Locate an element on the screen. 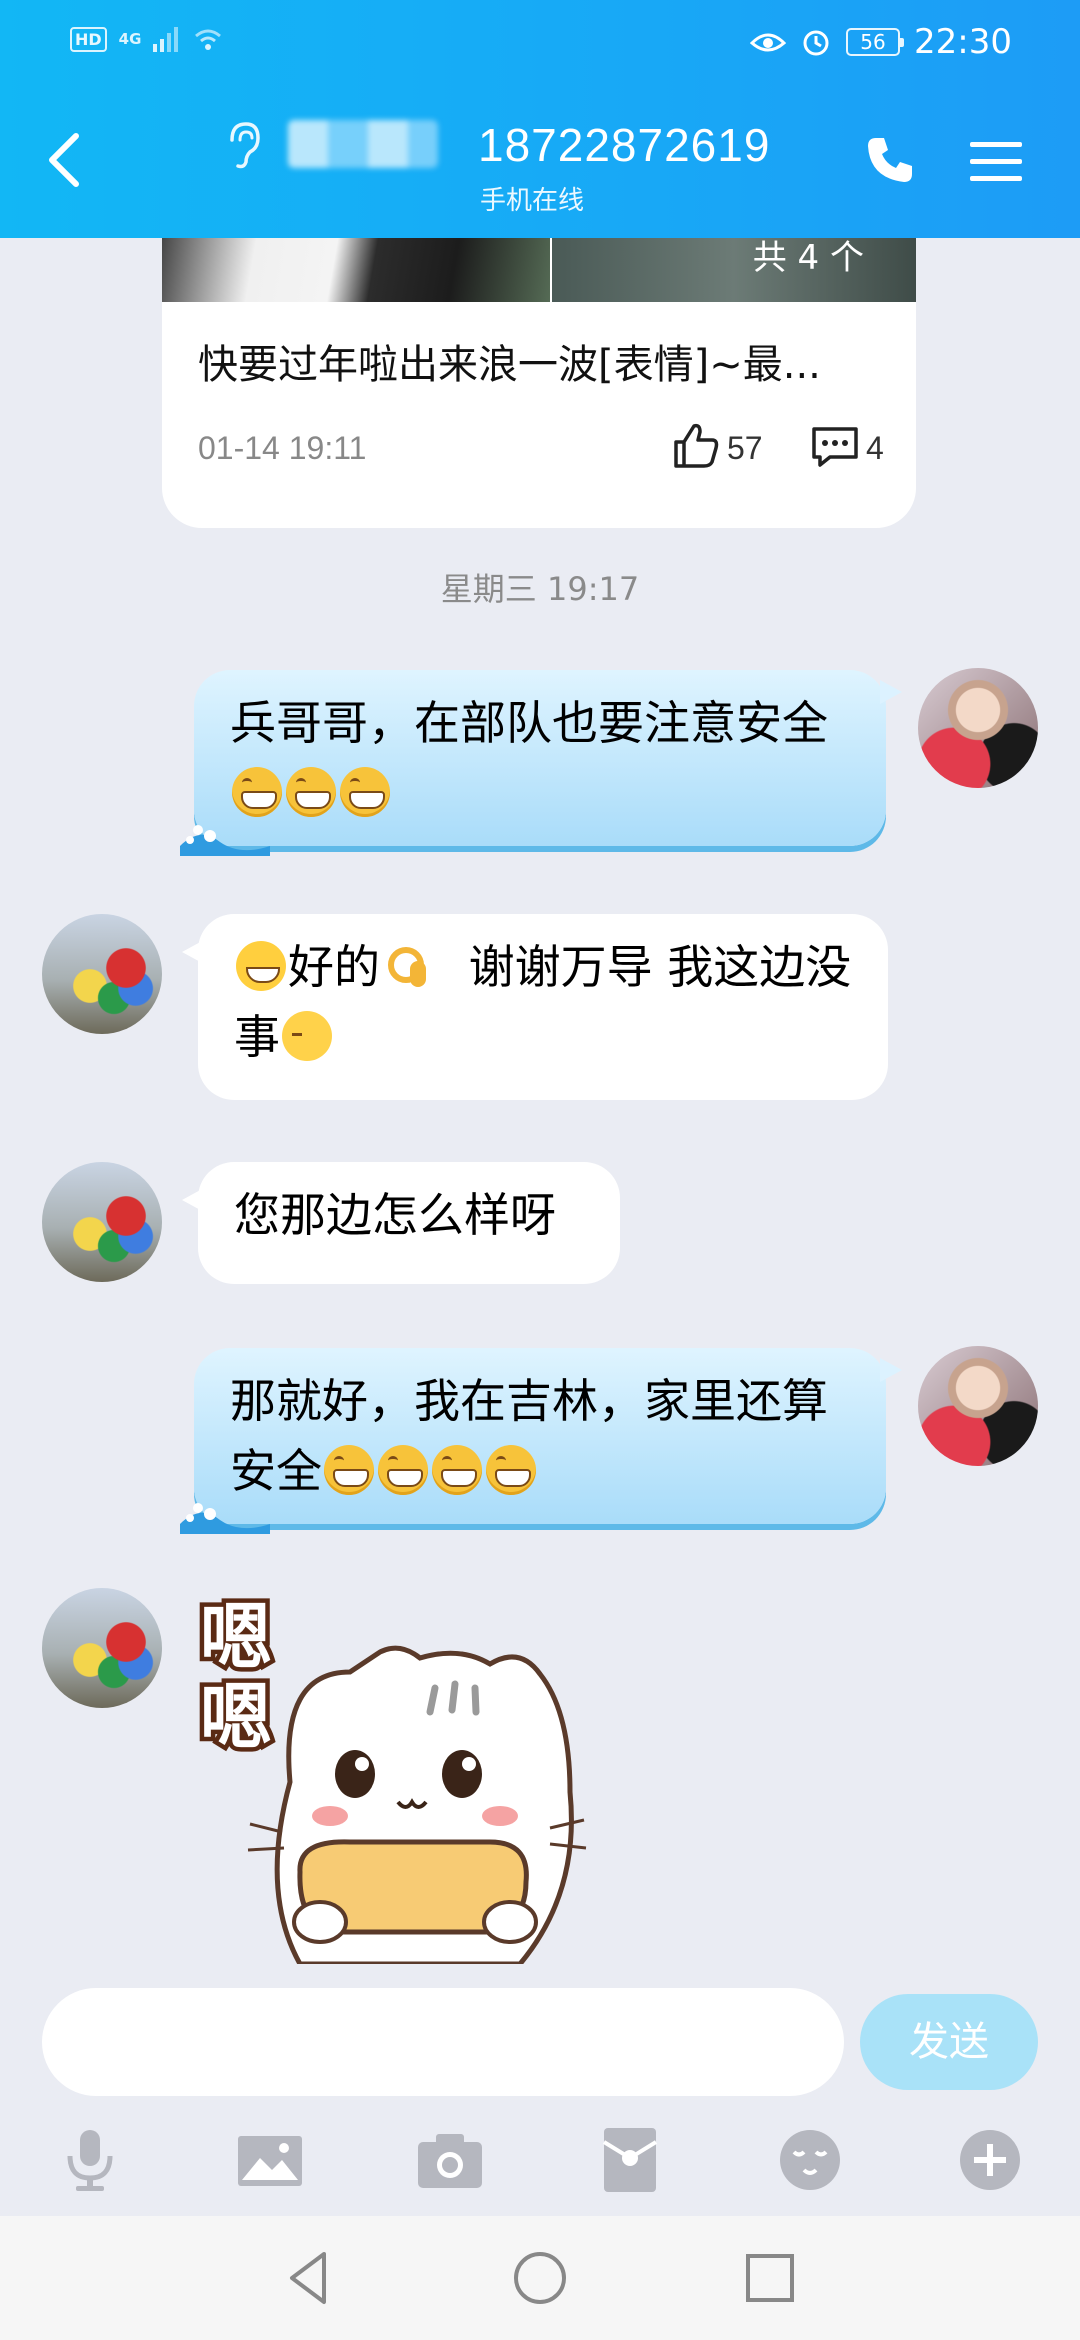 Image resolution: width=1080 pixels, height=2340 pixels. nav-back-icon is located at coordinates (310, 2278).